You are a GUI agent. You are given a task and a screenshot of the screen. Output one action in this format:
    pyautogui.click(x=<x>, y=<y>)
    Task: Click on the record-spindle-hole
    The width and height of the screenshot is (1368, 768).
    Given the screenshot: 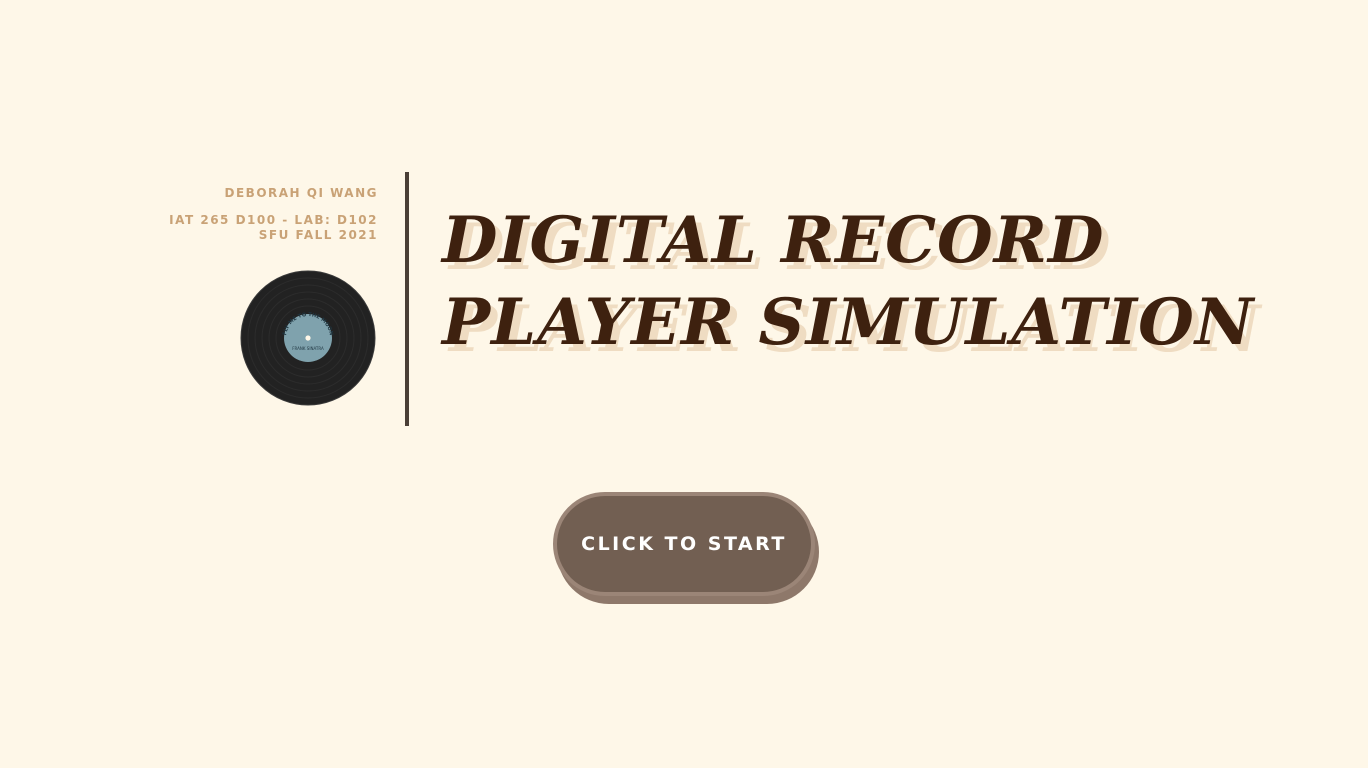 What is the action you would take?
    pyautogui.click(x=308, y=338)
    